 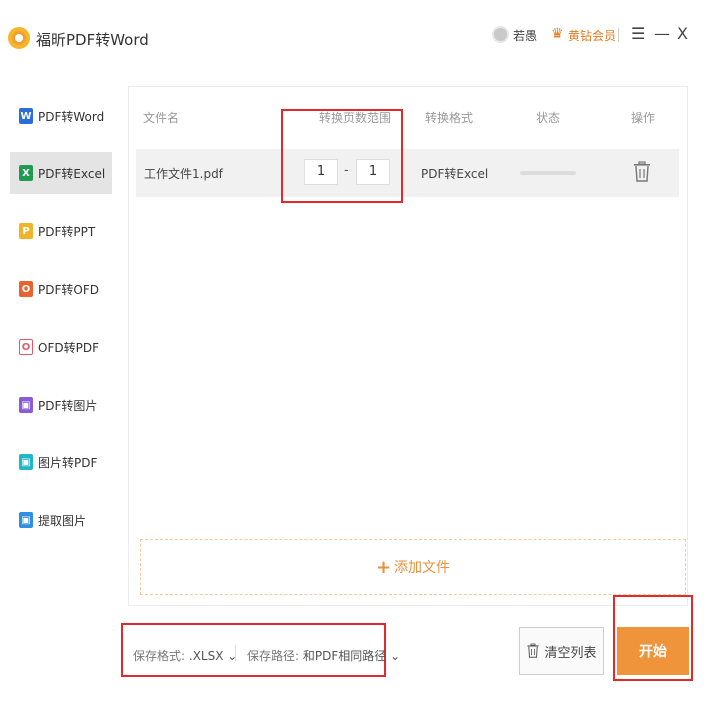 I want to click on sidebar-item-image-to-pdf: ▣ 图片转PDF, so click(x=61, y=462).